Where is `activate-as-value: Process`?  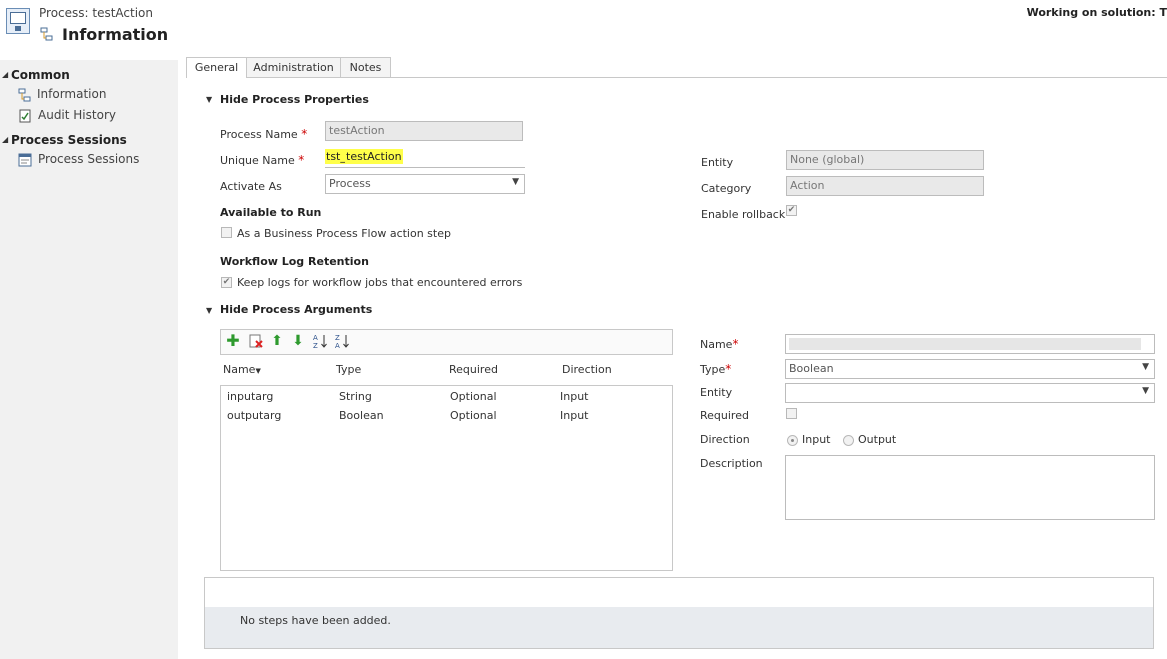 activate-as-value: Process is located at coordinates (350, 183).